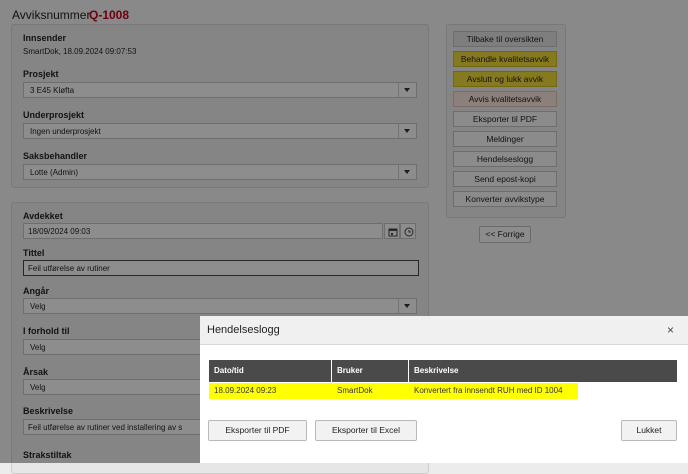 This screenshot has height=474, width=688. Describe the element at coordinates (366, 430) in the screenshot. I see `export-excel-button: Eksporter til Excel` at that location.